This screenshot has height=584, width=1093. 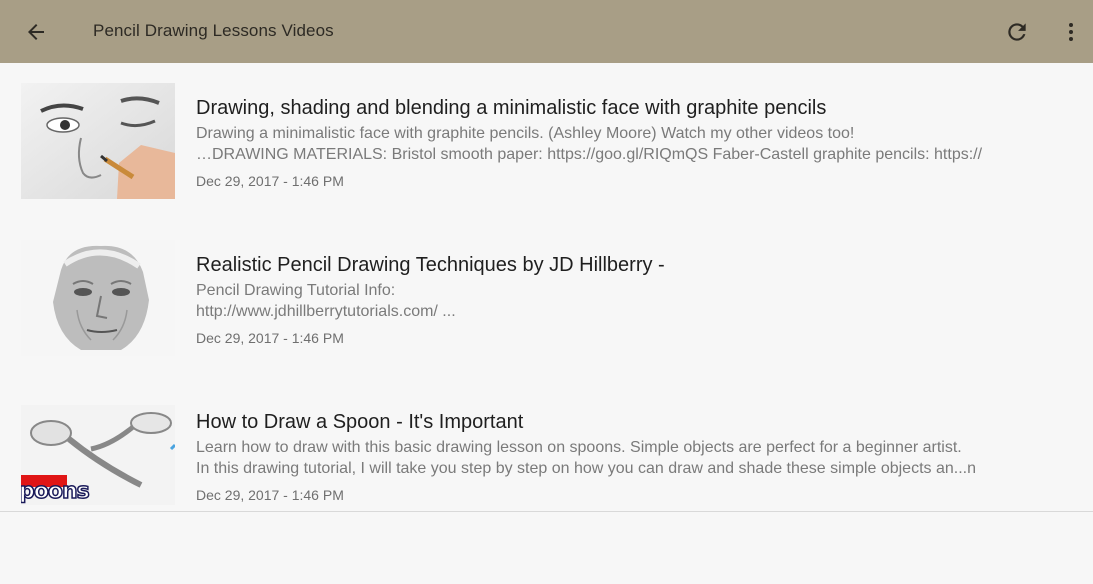 I want to click on back-button, so click(x=36, y=32).